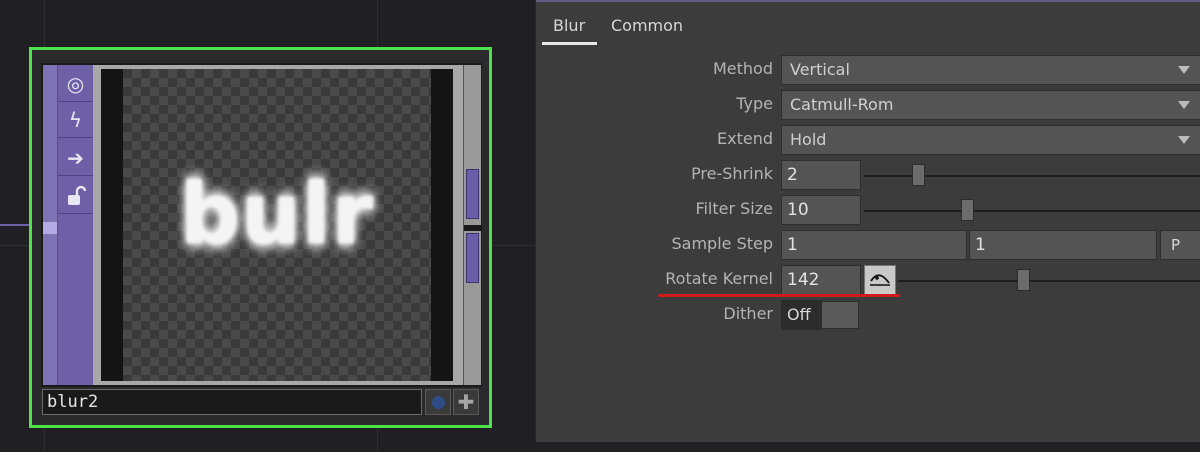 The width and height of the screenshot is (1200, 452). I want to click on bypass-lightning-icon: ϟ, so click(75, 120).